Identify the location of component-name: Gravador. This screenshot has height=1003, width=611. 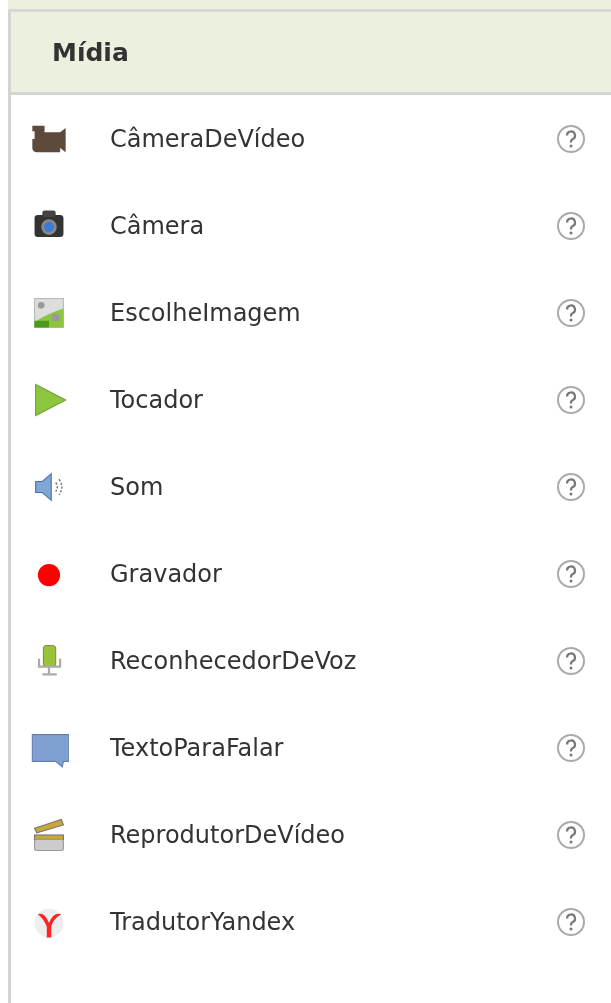
(333, 573).